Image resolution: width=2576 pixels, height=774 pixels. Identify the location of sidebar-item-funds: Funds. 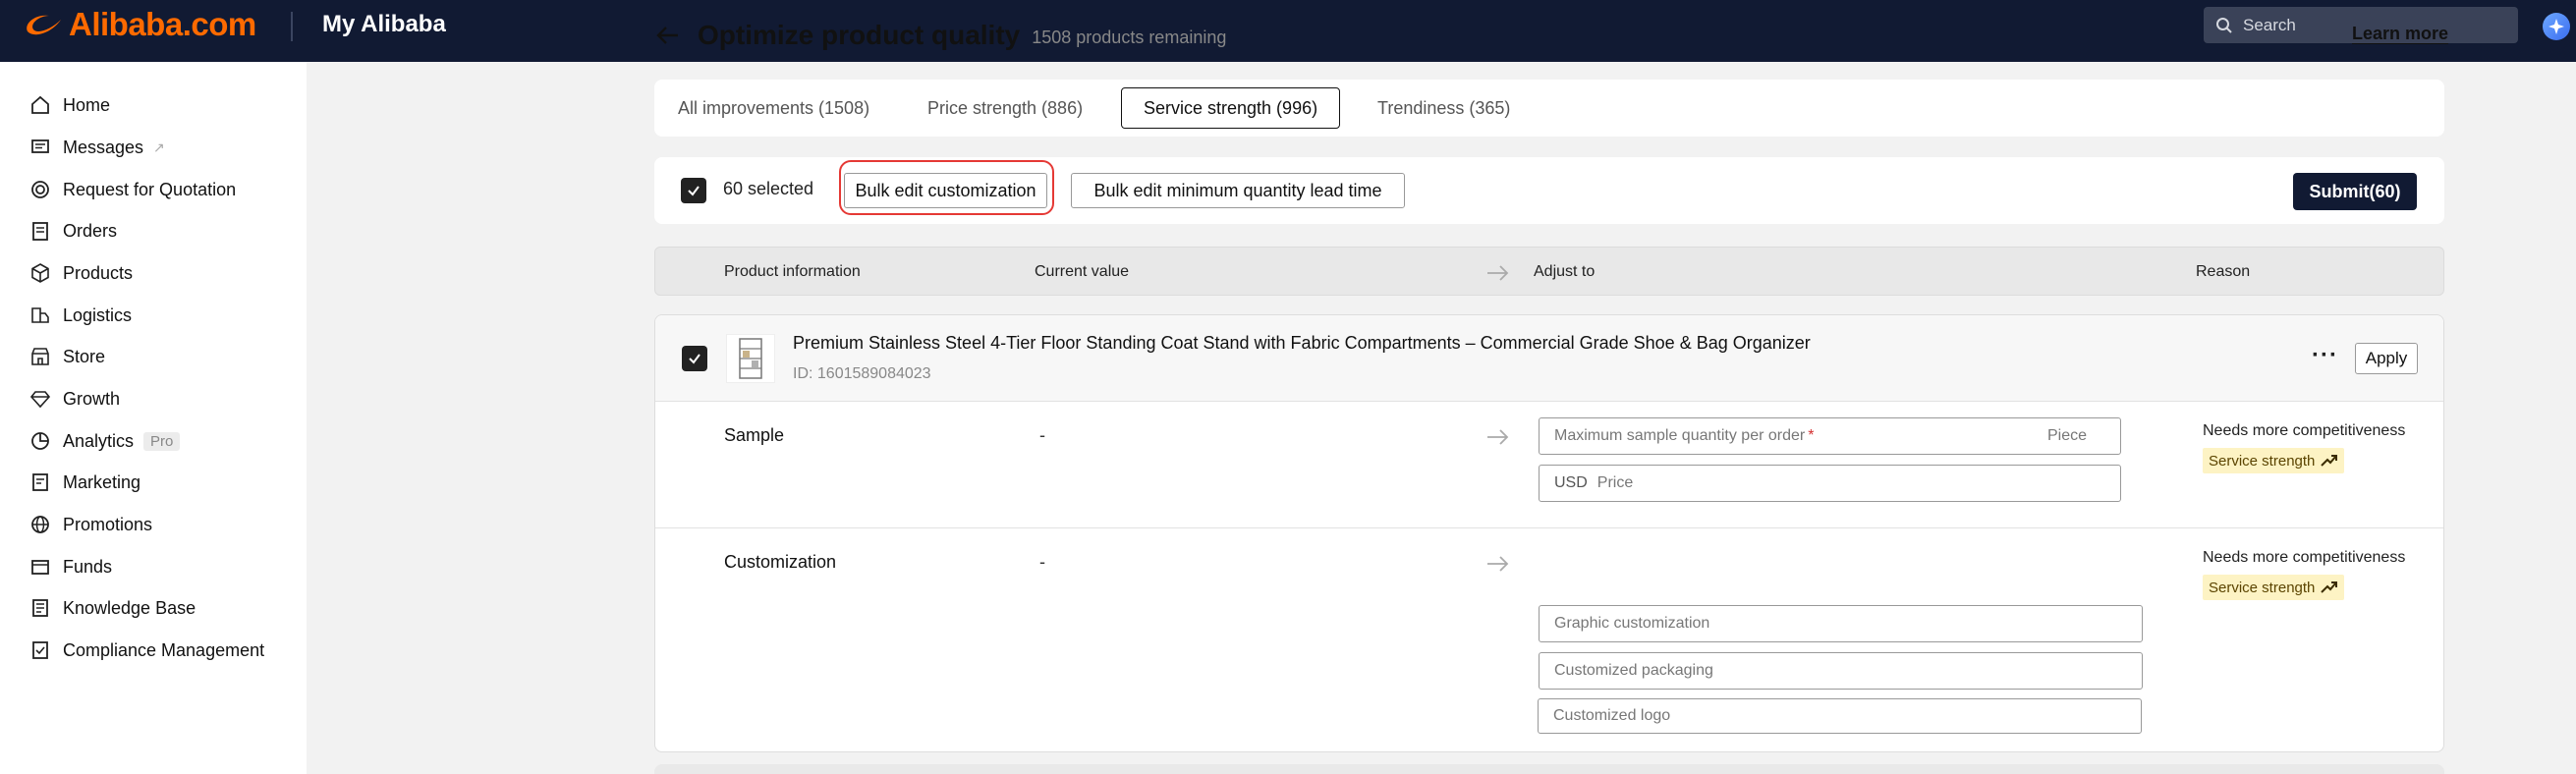
(70, 567).